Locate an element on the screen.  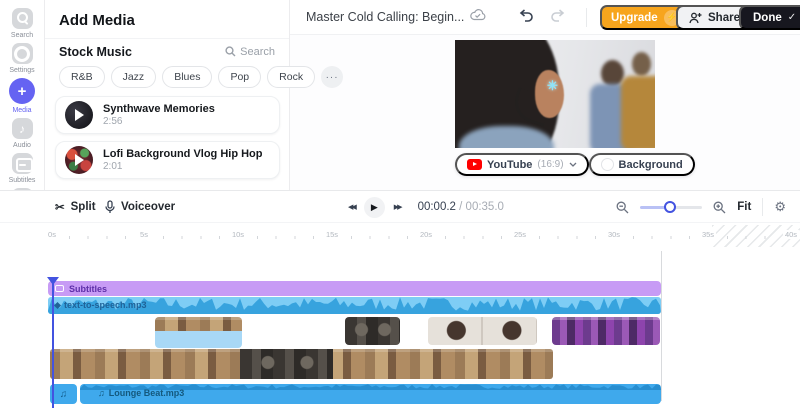
split-label: Split is located at coordinates (83, 207).